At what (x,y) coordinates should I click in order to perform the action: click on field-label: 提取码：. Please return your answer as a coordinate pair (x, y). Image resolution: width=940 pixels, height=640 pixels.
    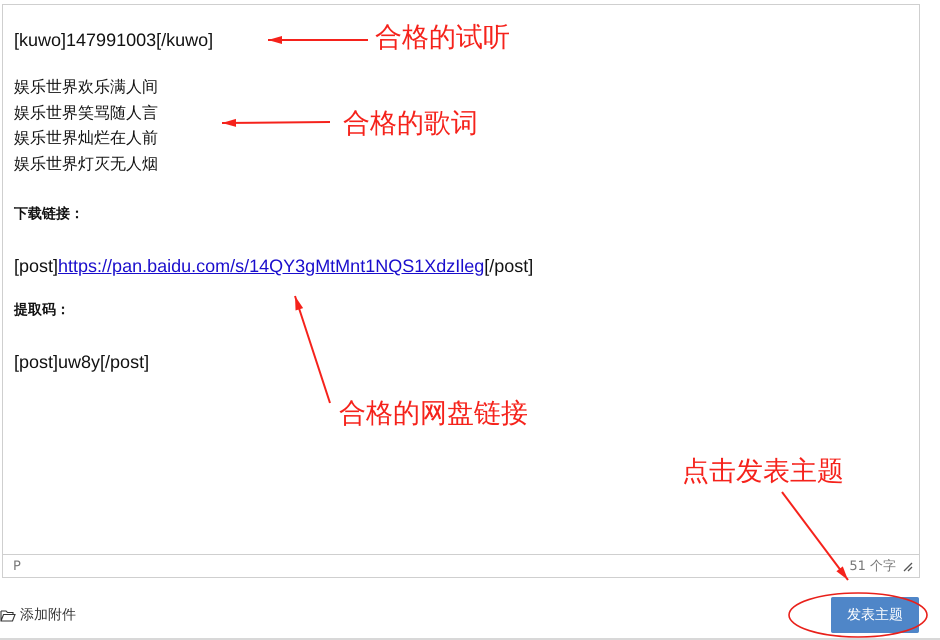
    Looking at the image, I should click on (42, 310).